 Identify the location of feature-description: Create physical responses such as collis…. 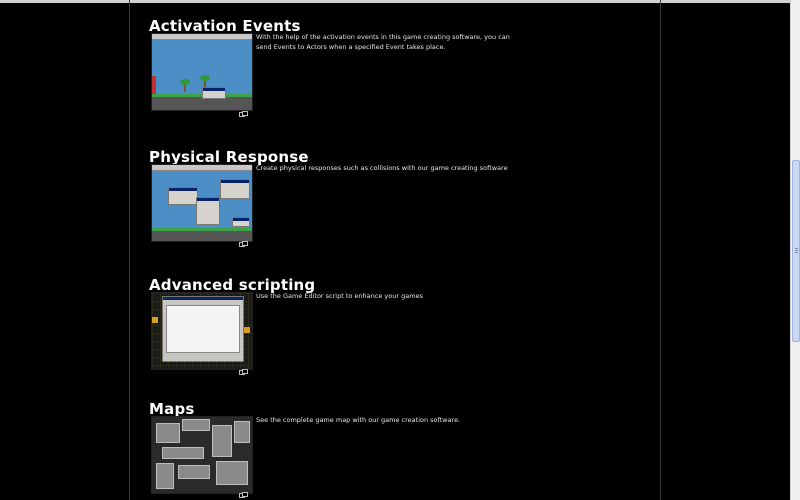
(382, 168).